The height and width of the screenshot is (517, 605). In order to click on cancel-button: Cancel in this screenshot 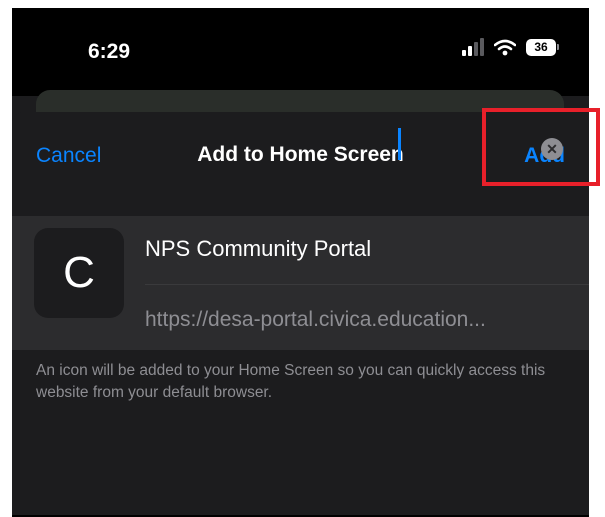, I will do `click(68, 156)`.